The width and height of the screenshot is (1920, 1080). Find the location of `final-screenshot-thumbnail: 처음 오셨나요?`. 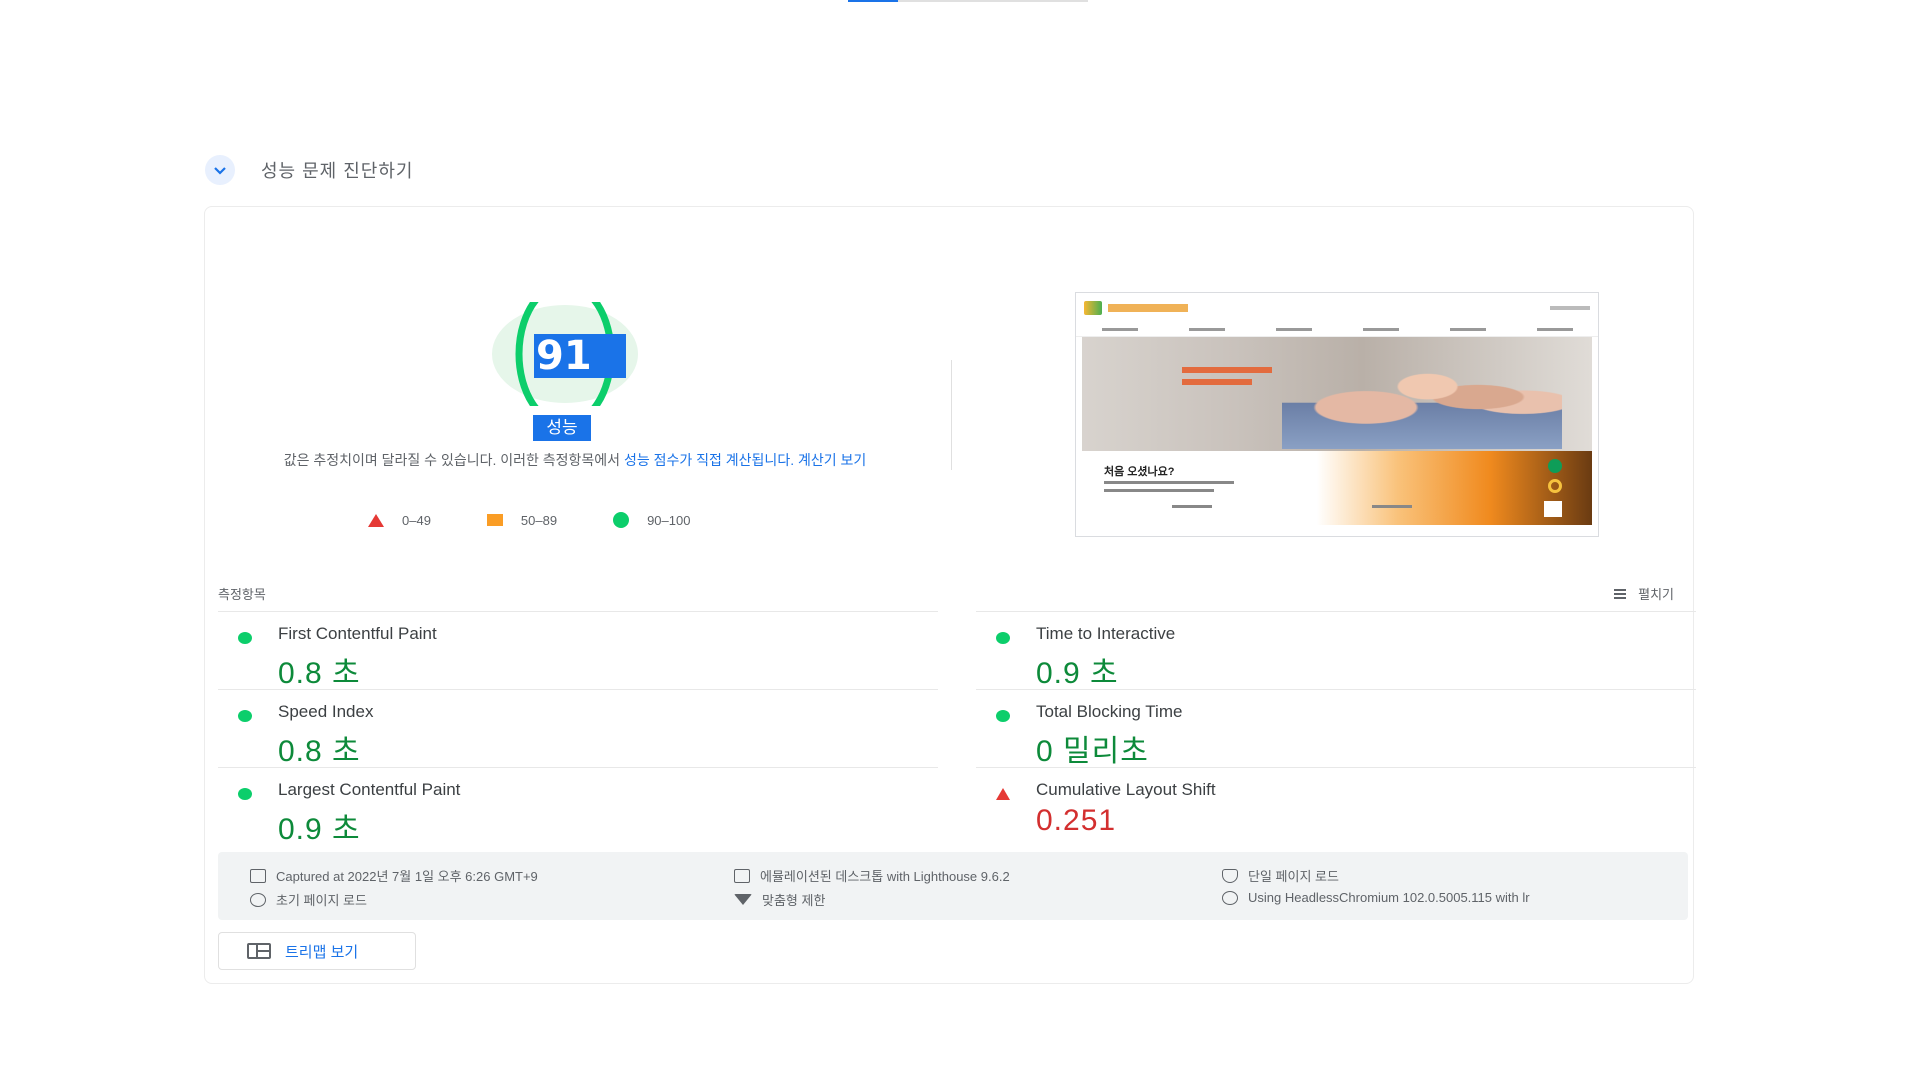

final-screenshot-thumbnail: 처음 오셨나요? is located at coordinates (1337, 414).